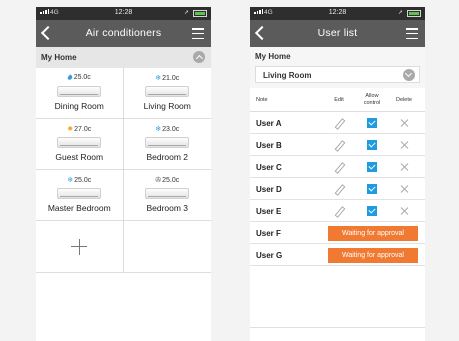 The height and width of the screenshot is (341, 459). Describe the element at coordinates (171, 129) in the screenshot. I see `room-temp: 23.0c` at that location.